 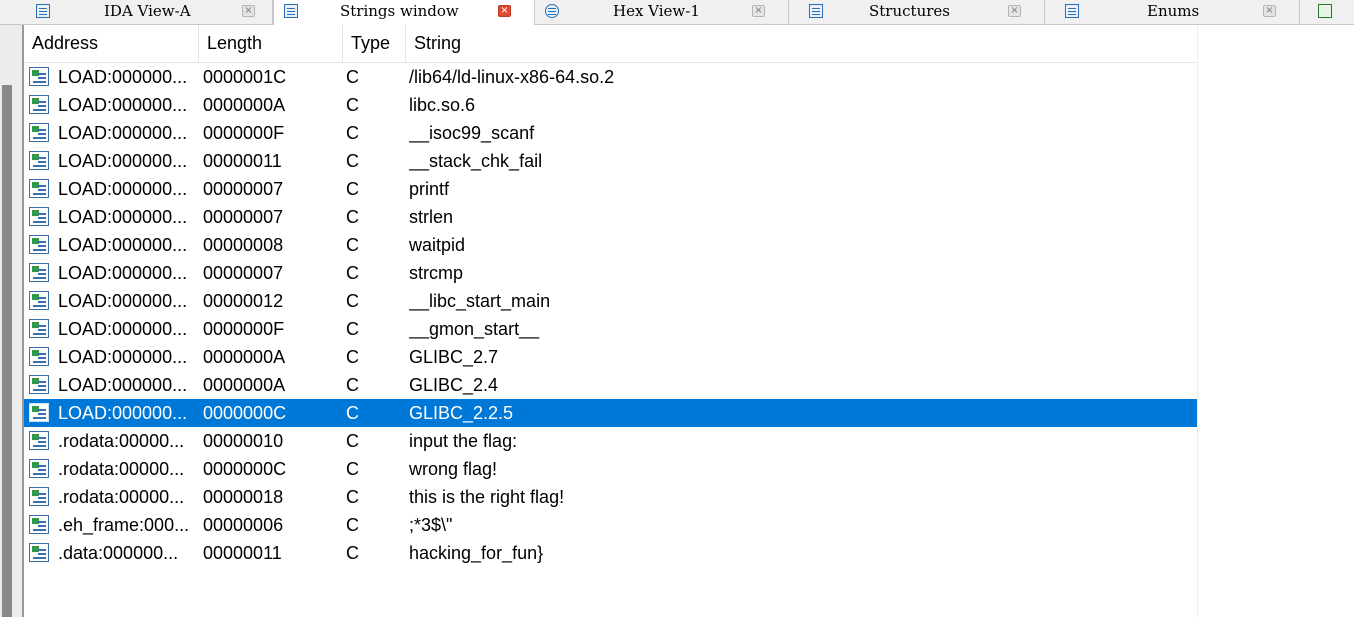 I want to click on left-gutter, so click(x=12, y=321).